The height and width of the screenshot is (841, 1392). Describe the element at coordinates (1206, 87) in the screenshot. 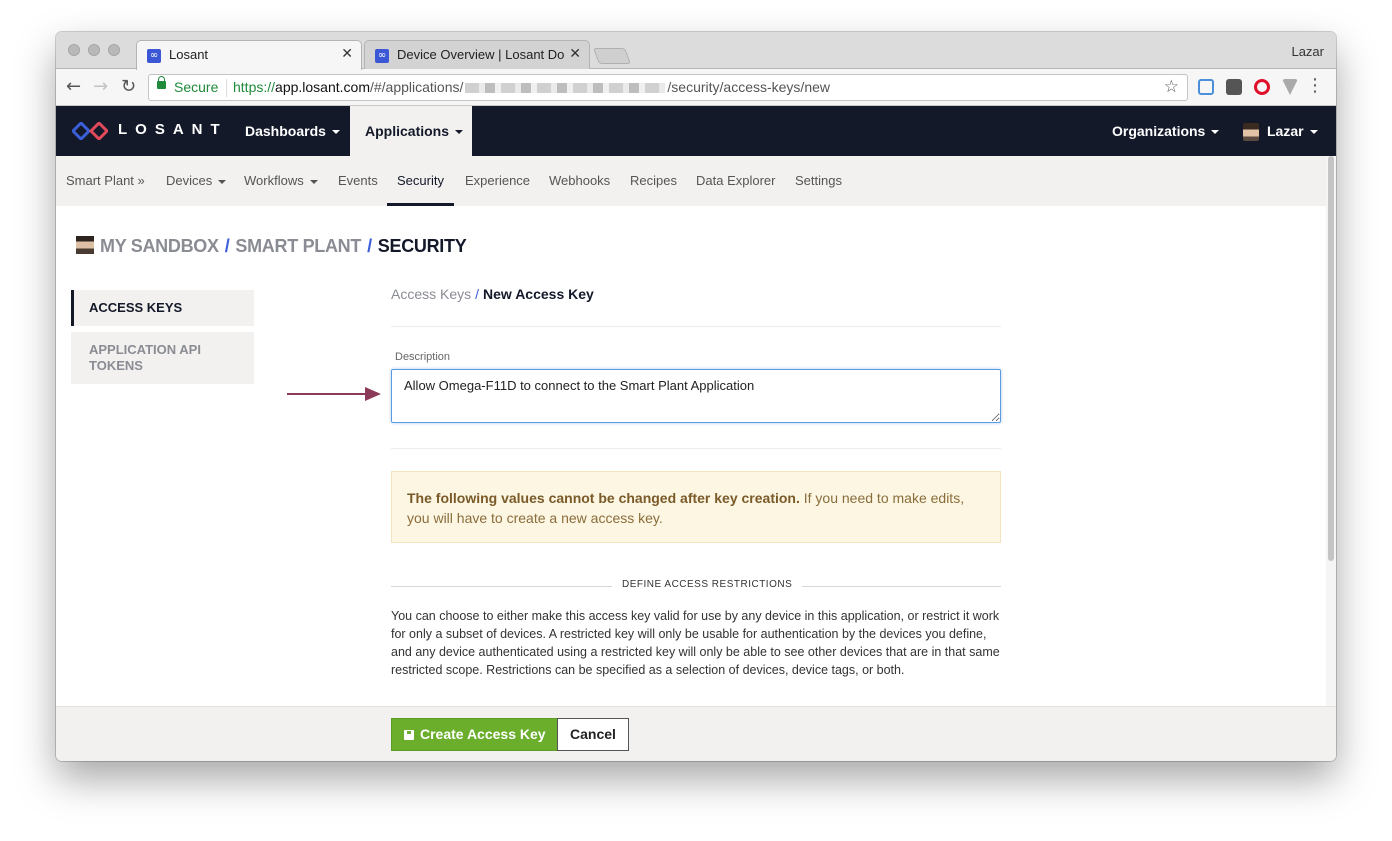

I see `extension-icon` at that location.